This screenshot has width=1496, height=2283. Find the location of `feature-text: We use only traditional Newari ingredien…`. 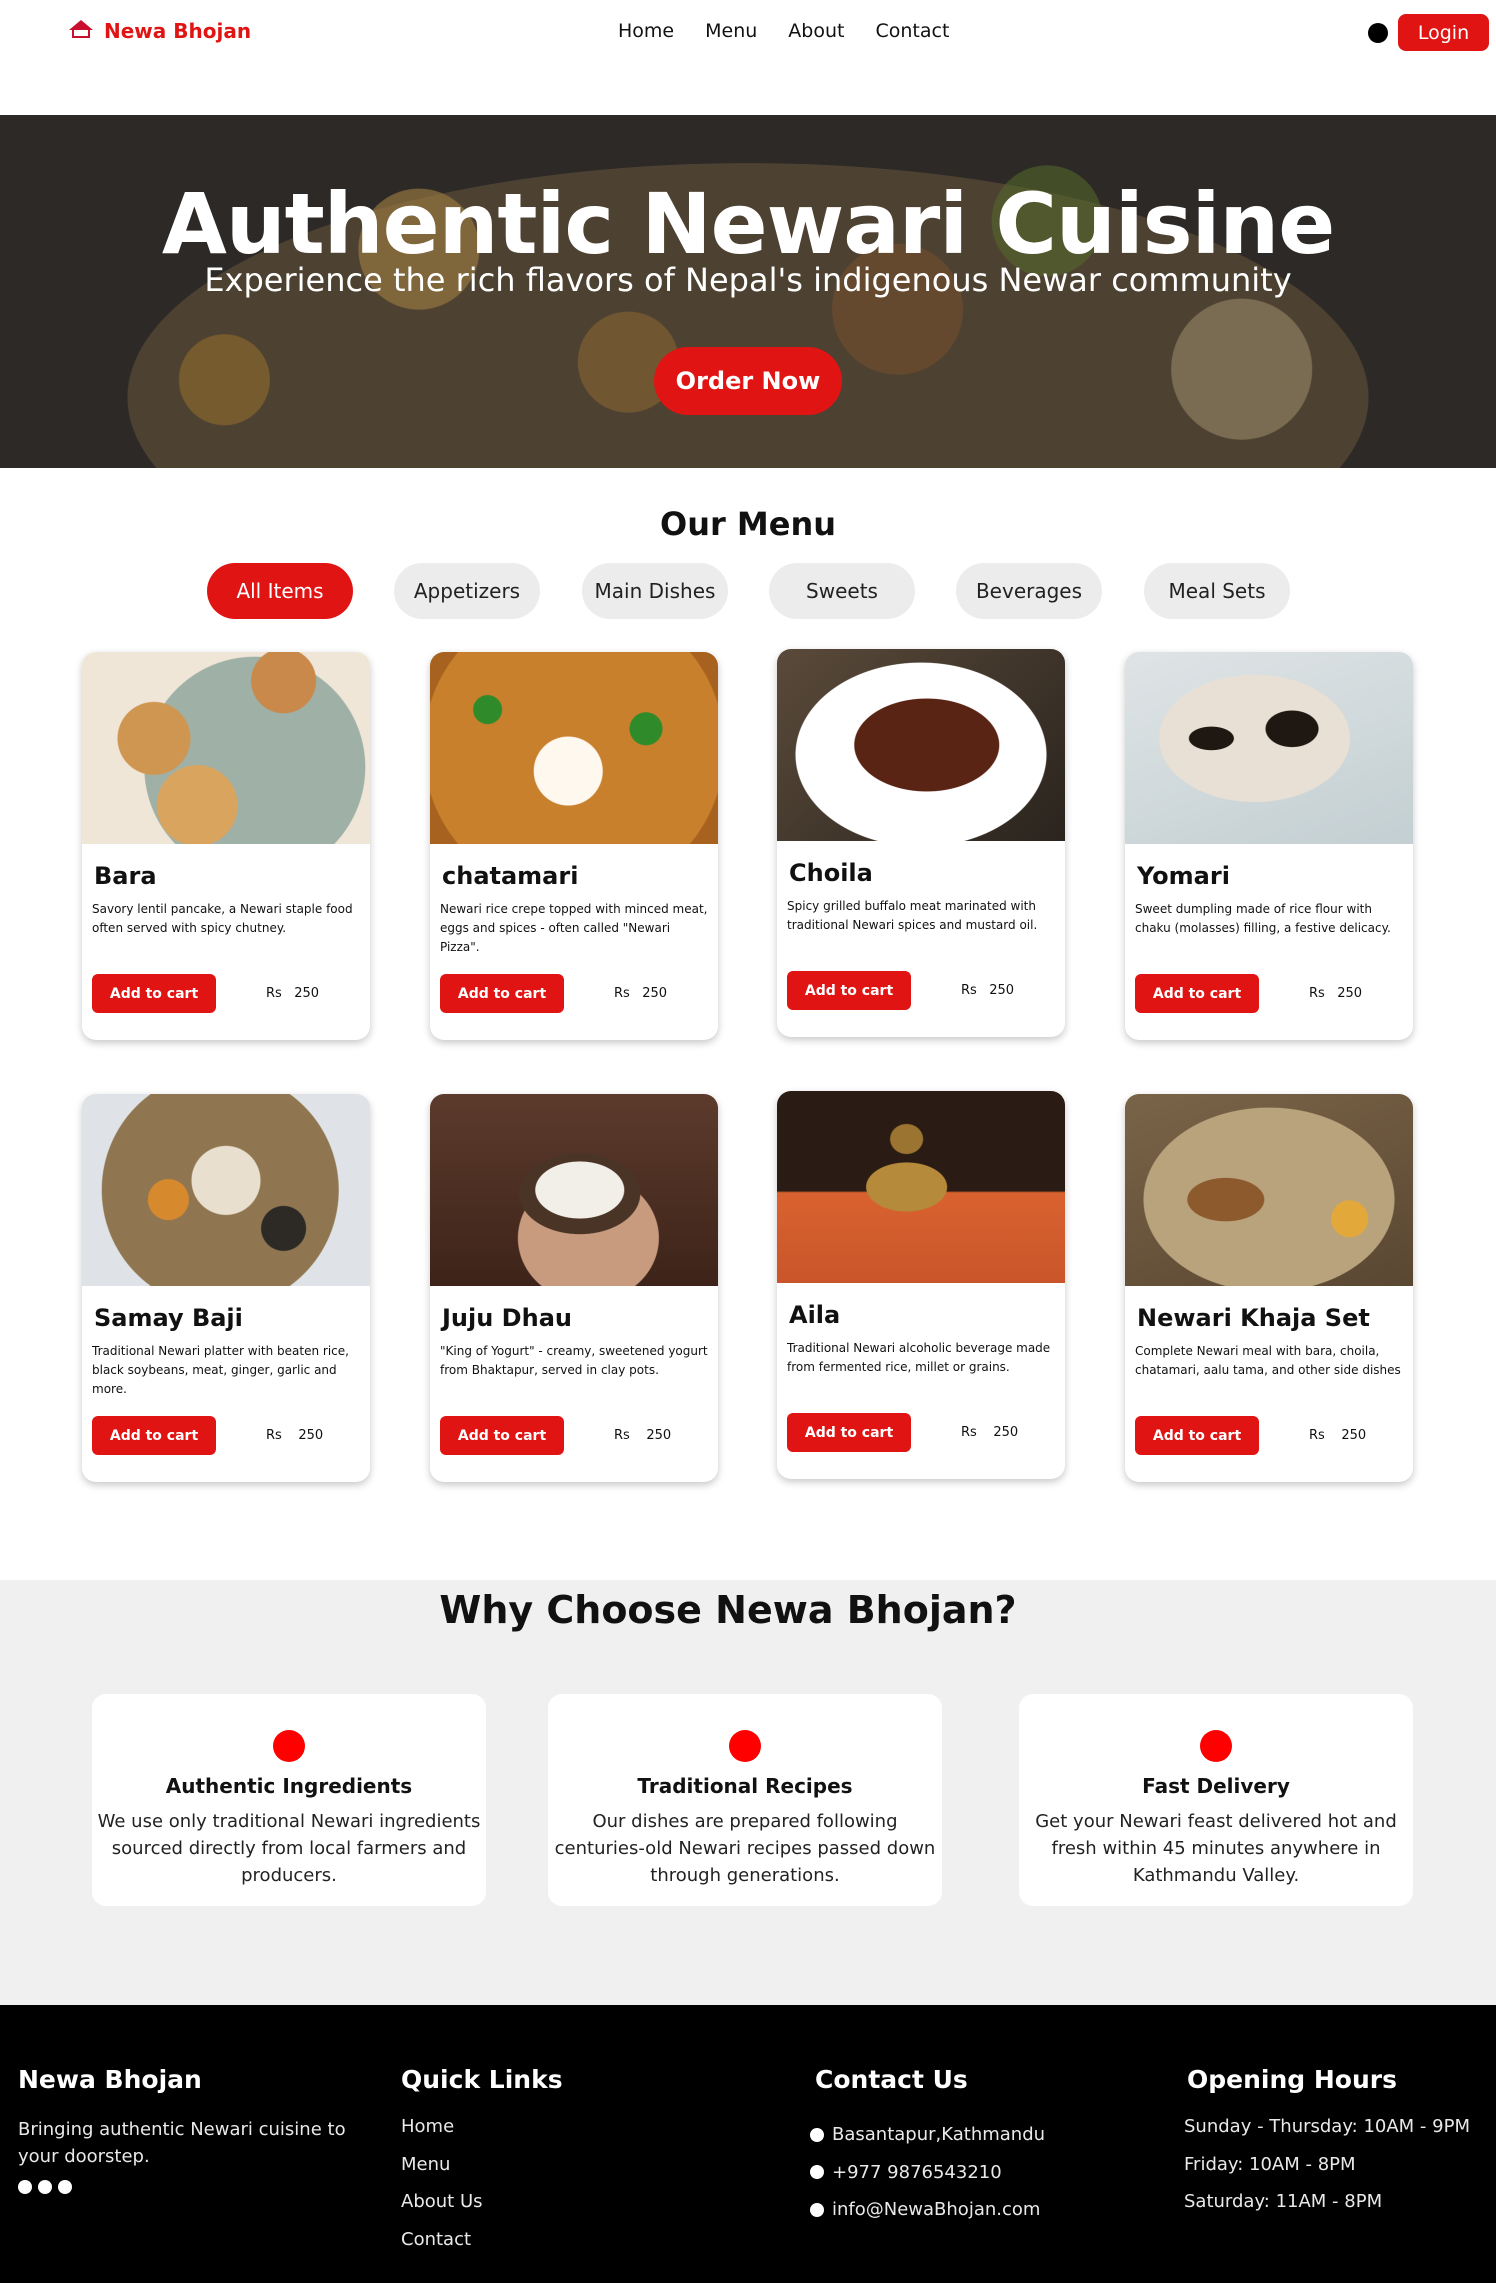

feature-text: We use only traditional Newari ingredien… is located at coordinates (289, 1848).